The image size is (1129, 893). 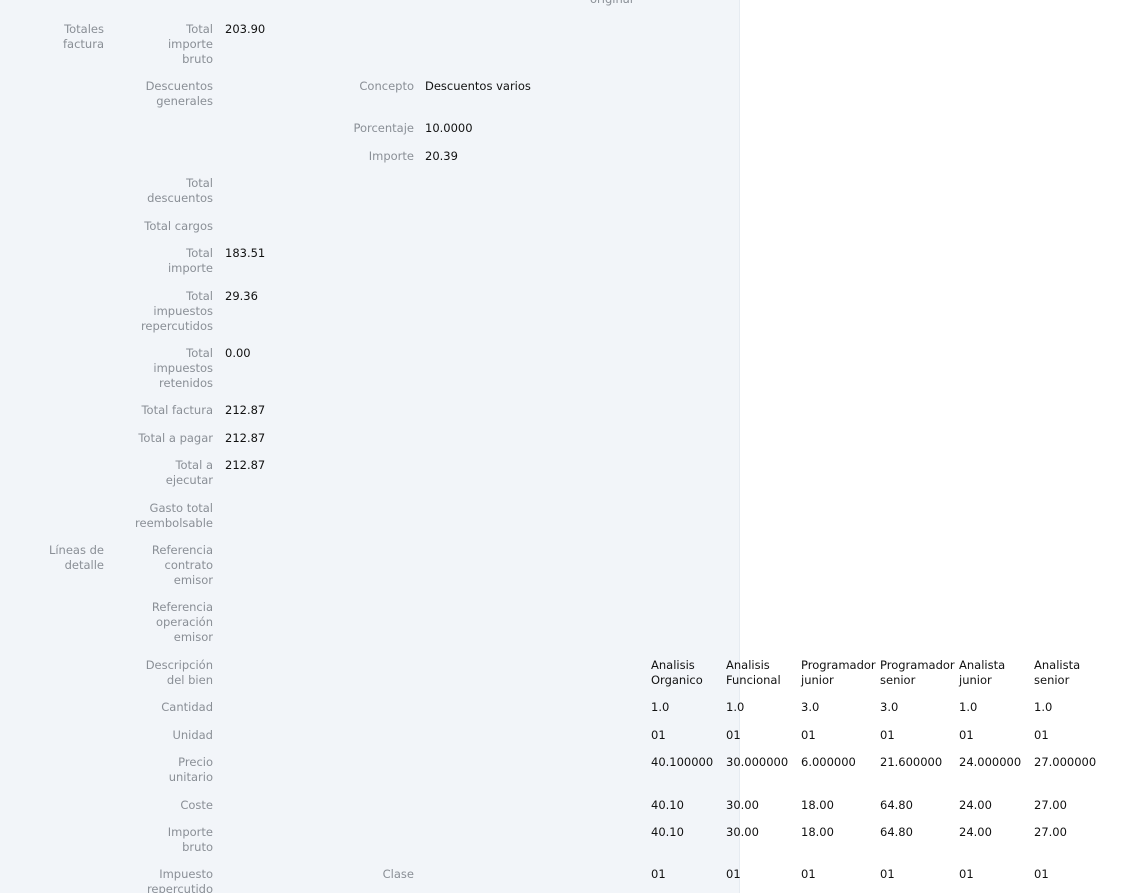 What do you see at coordinates (667, 805) in the screenshot?
I see `coste-col-1: 40.10` at bounding box center [667, 805].